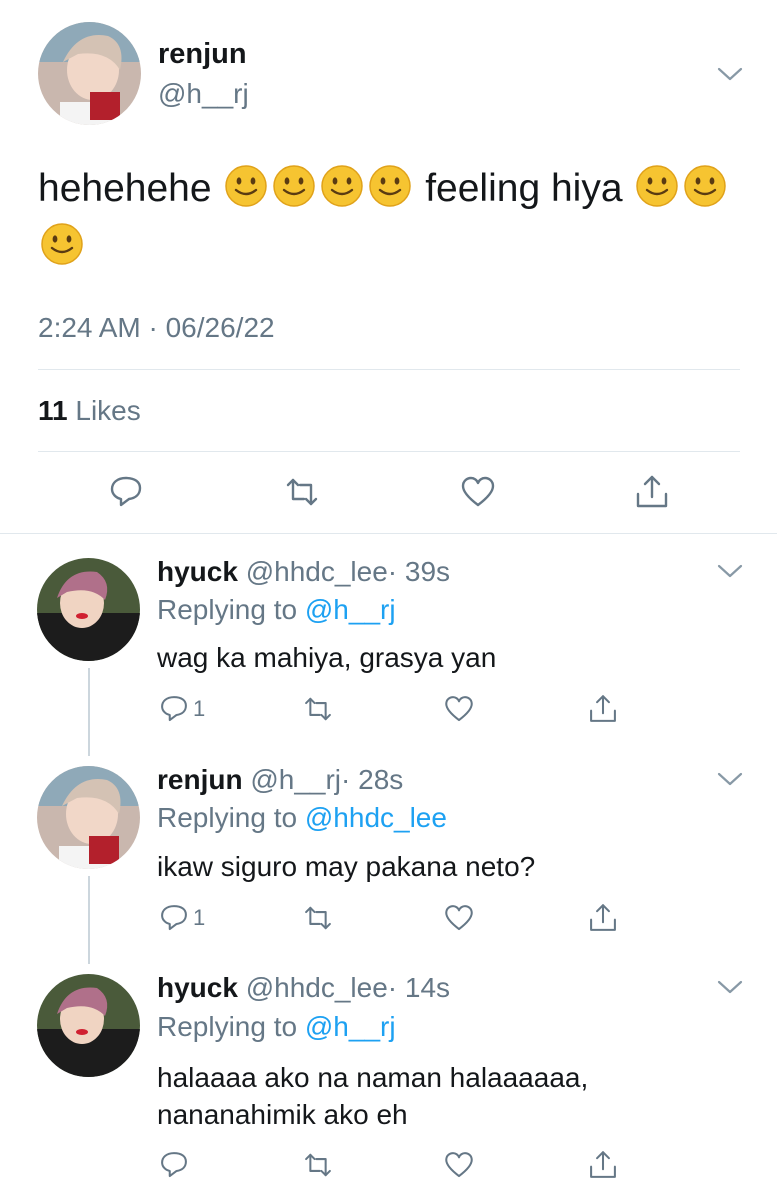 This screenshot has height=1200, width=777. Describe the element at coordinates (282, 1114) in the screenshot. I see `reply-text-line2: nananahimik ako eh` at that location.